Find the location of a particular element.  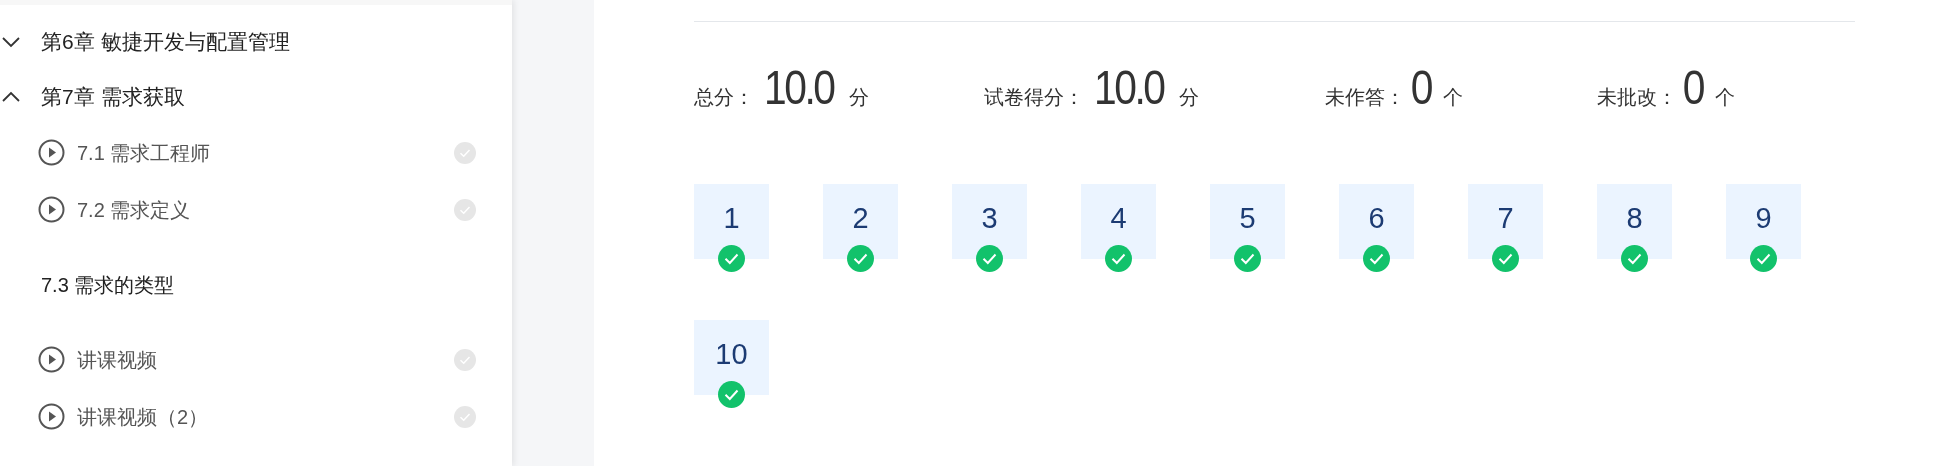

question-number: 4 is located at coordinates (1118, 221).